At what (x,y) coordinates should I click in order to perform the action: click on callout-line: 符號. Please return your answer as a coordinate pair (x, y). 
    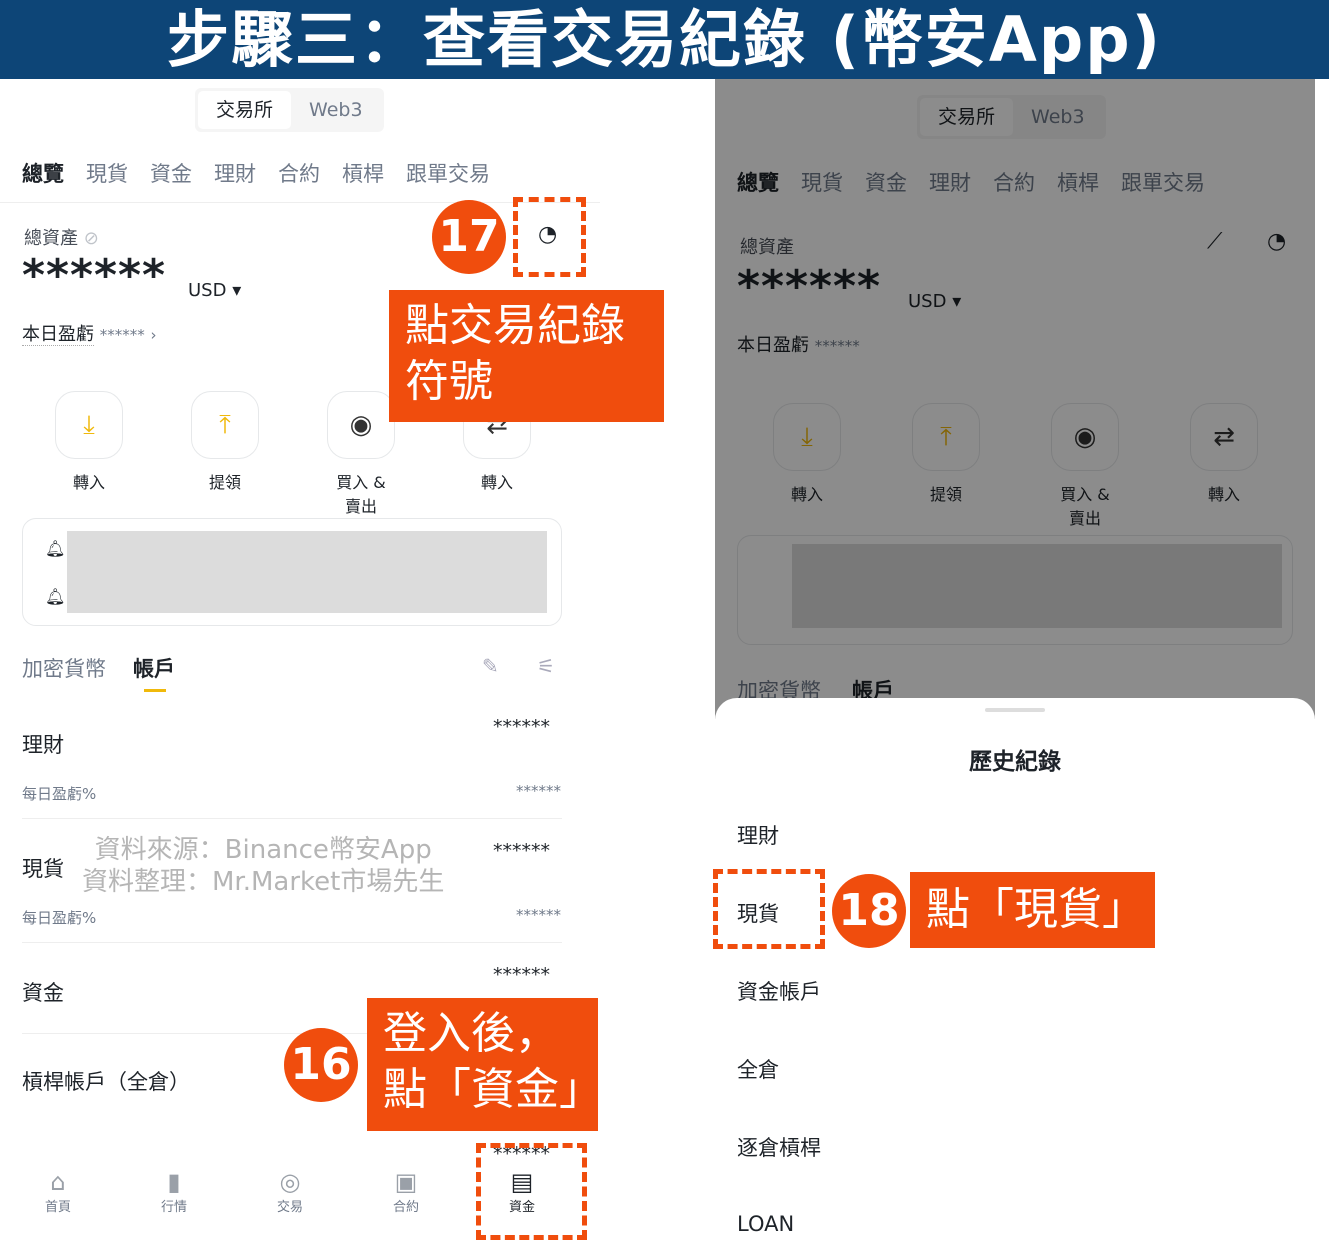
    Looking at the image, I should click on (449, 381).